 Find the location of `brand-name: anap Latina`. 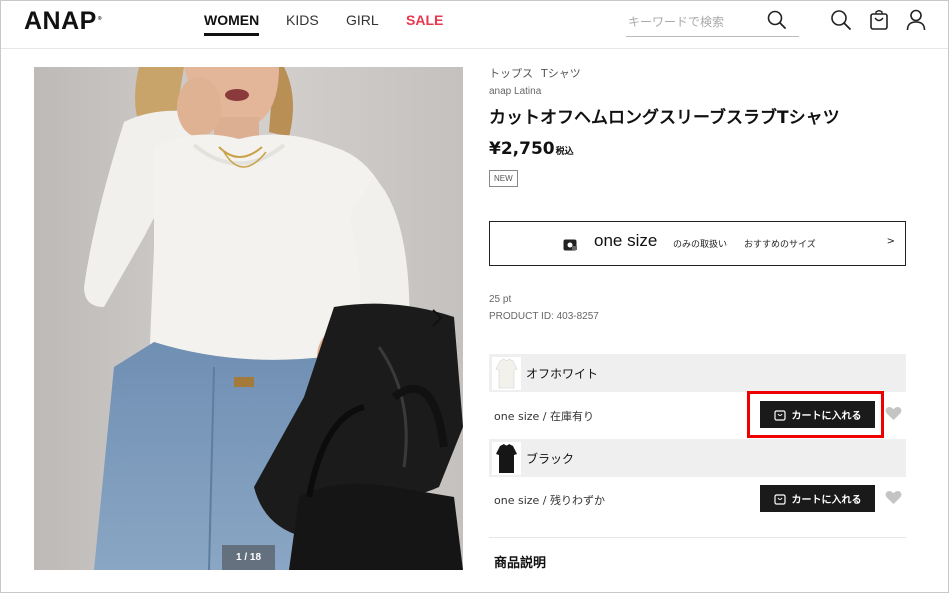

brand-name: anap Latina is located at coordinates (698, 91).